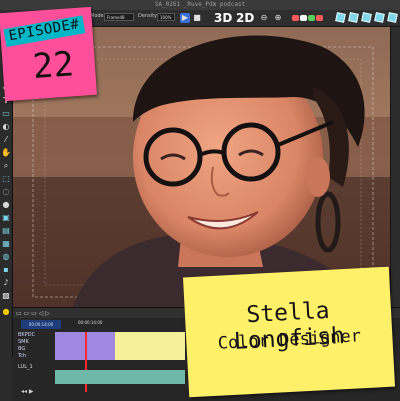  Describe the element at coordinates (295, 18) in the screenshot. I see `swatch-red` at that location.